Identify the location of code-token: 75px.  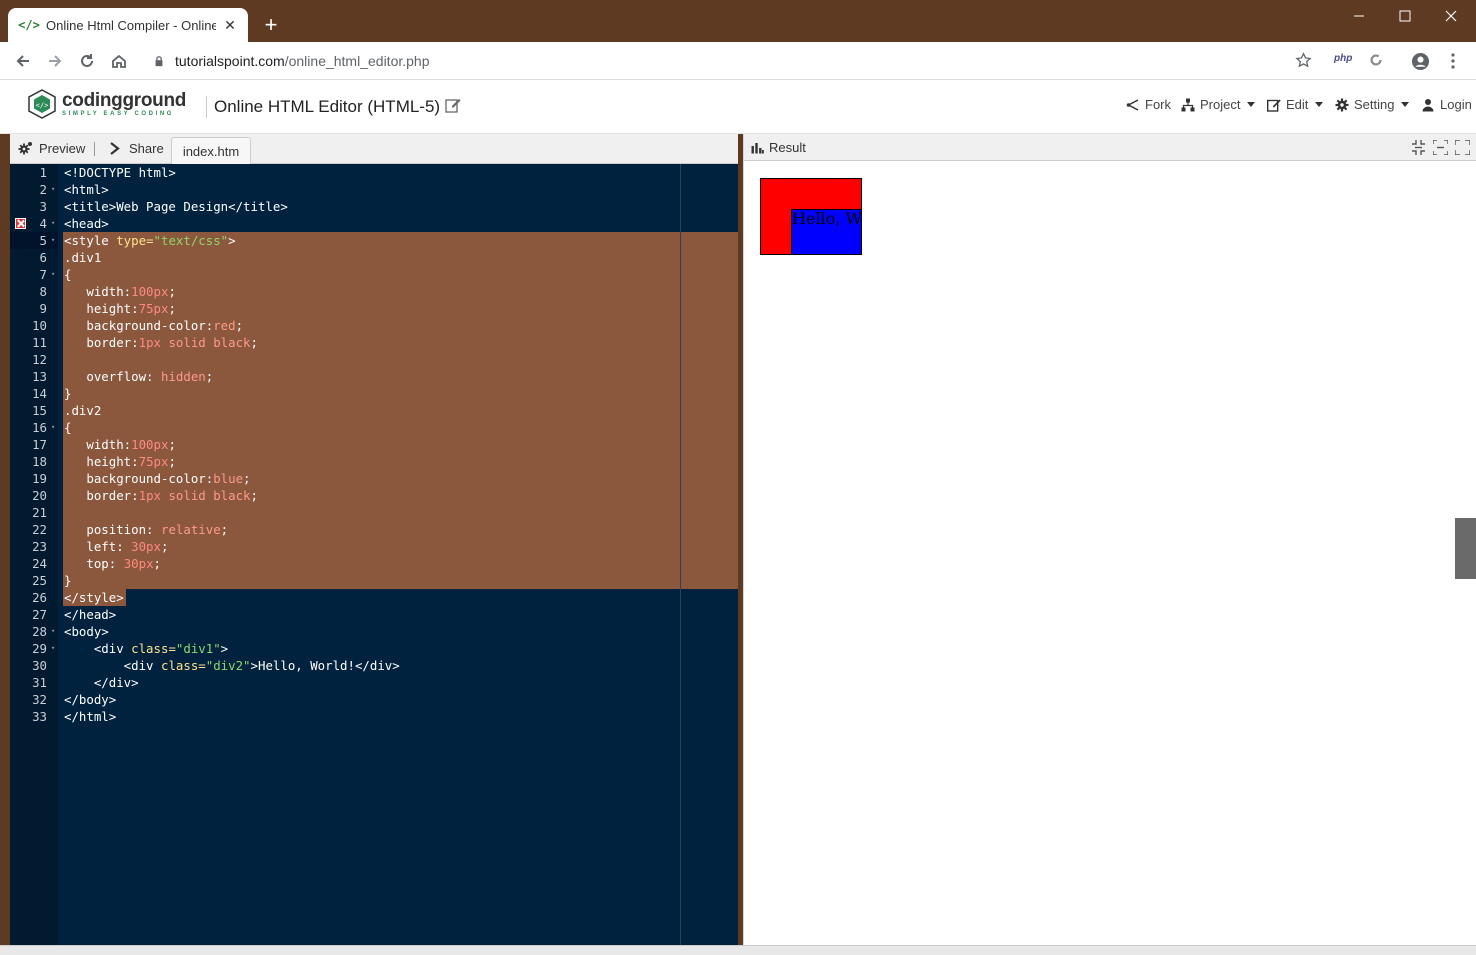
(153, 308).